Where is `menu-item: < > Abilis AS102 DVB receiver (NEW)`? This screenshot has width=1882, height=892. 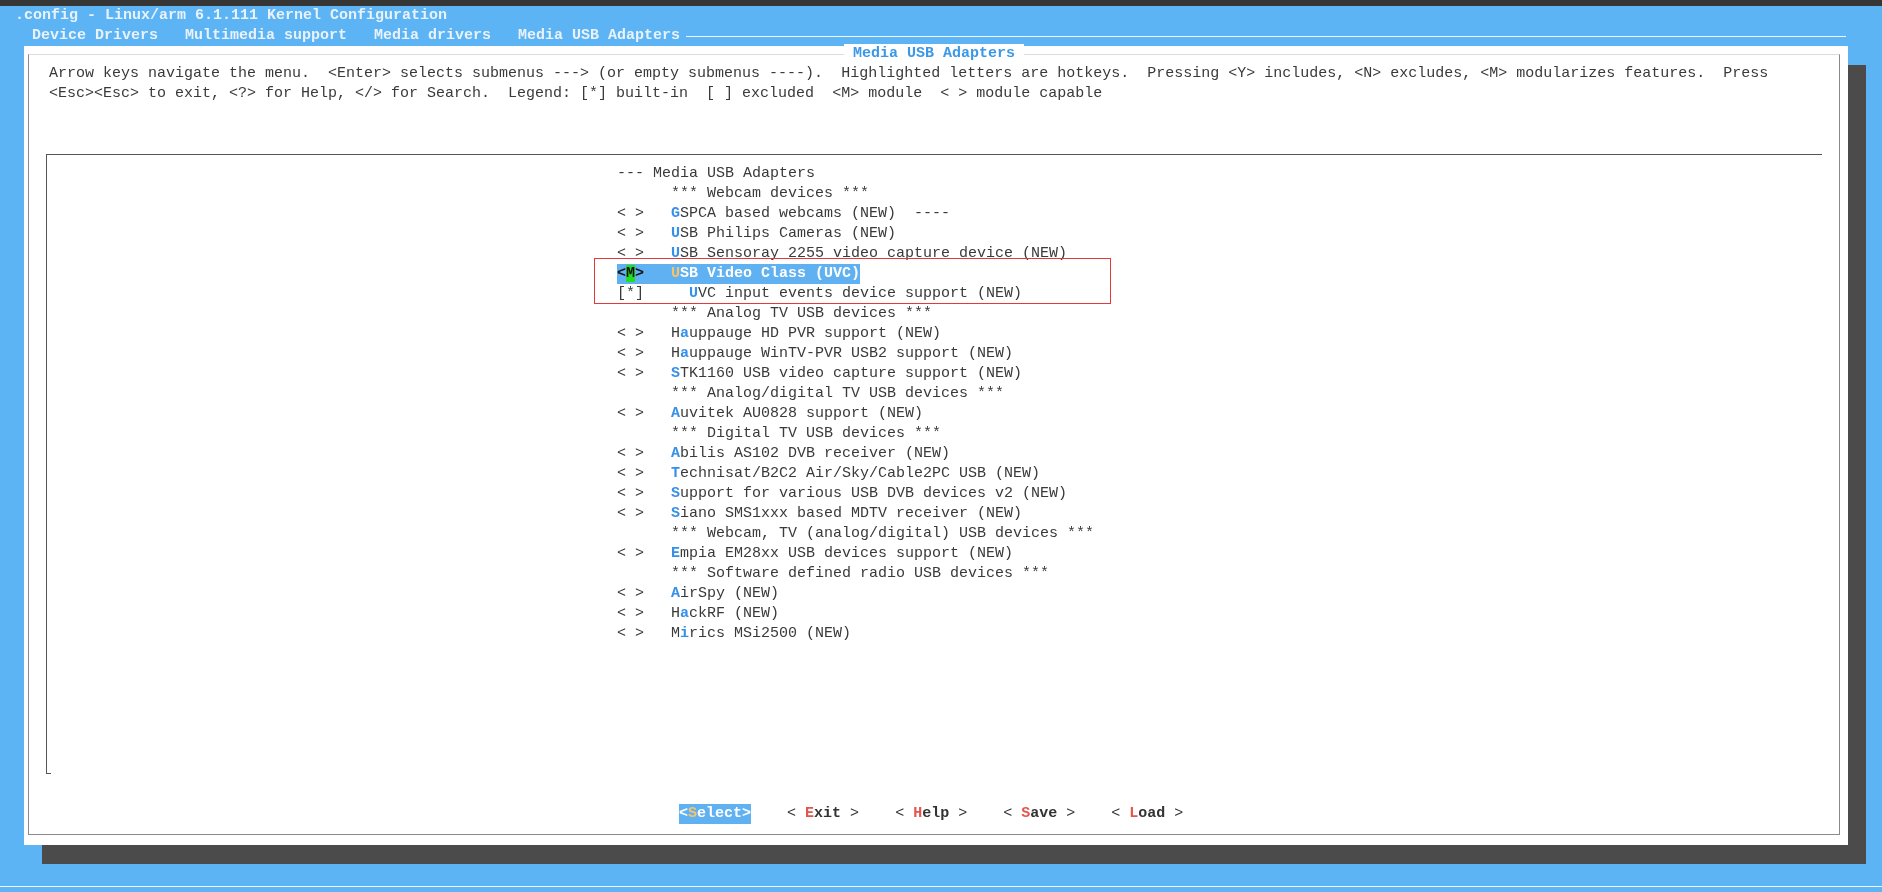 menu-item: < > Abilis AS102 DVB receiver (NEW) is located at coordinates (784, 454).